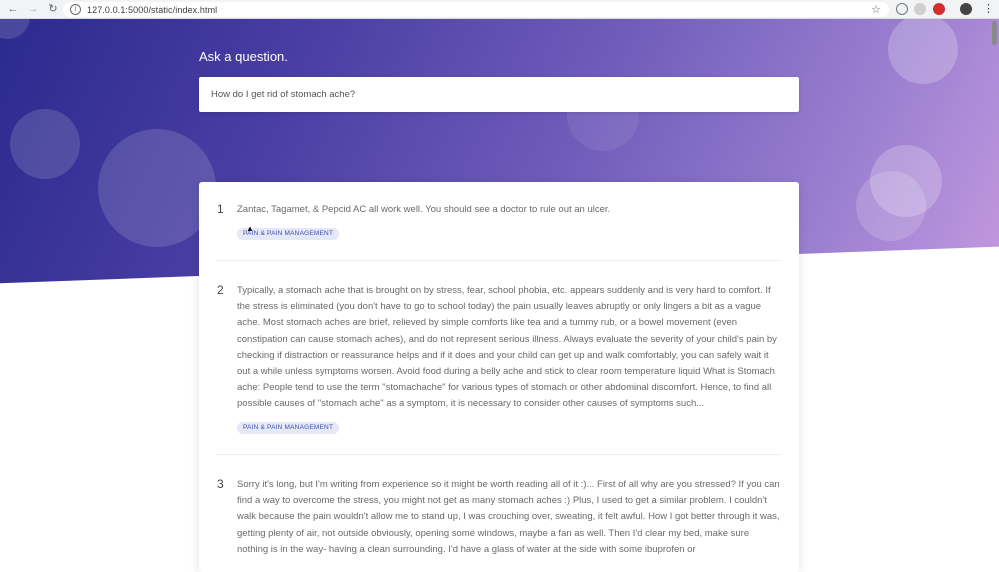 The height and width of the screenshot is (572, 999). I want to click on info-icon: i, so click(75, 9).